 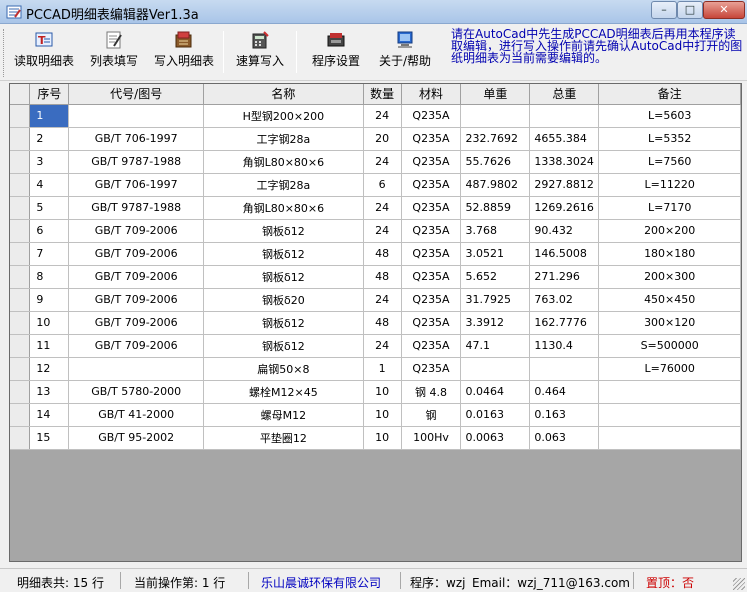 I want to click on cell-unit-weight: 31.7925, so click(x=495, y=300).